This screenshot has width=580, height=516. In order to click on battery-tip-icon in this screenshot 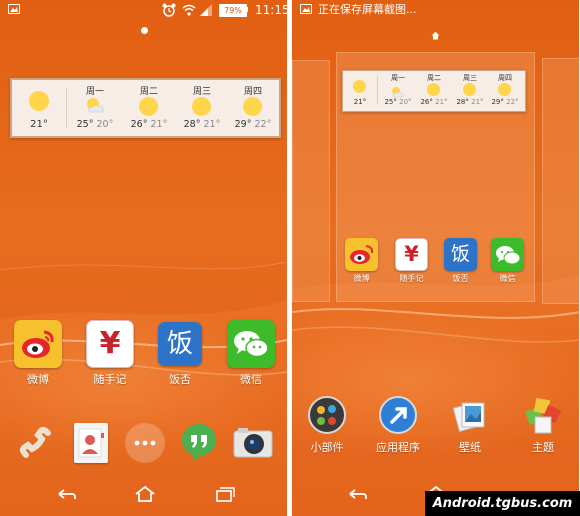, I will do `click(247, 9)`.